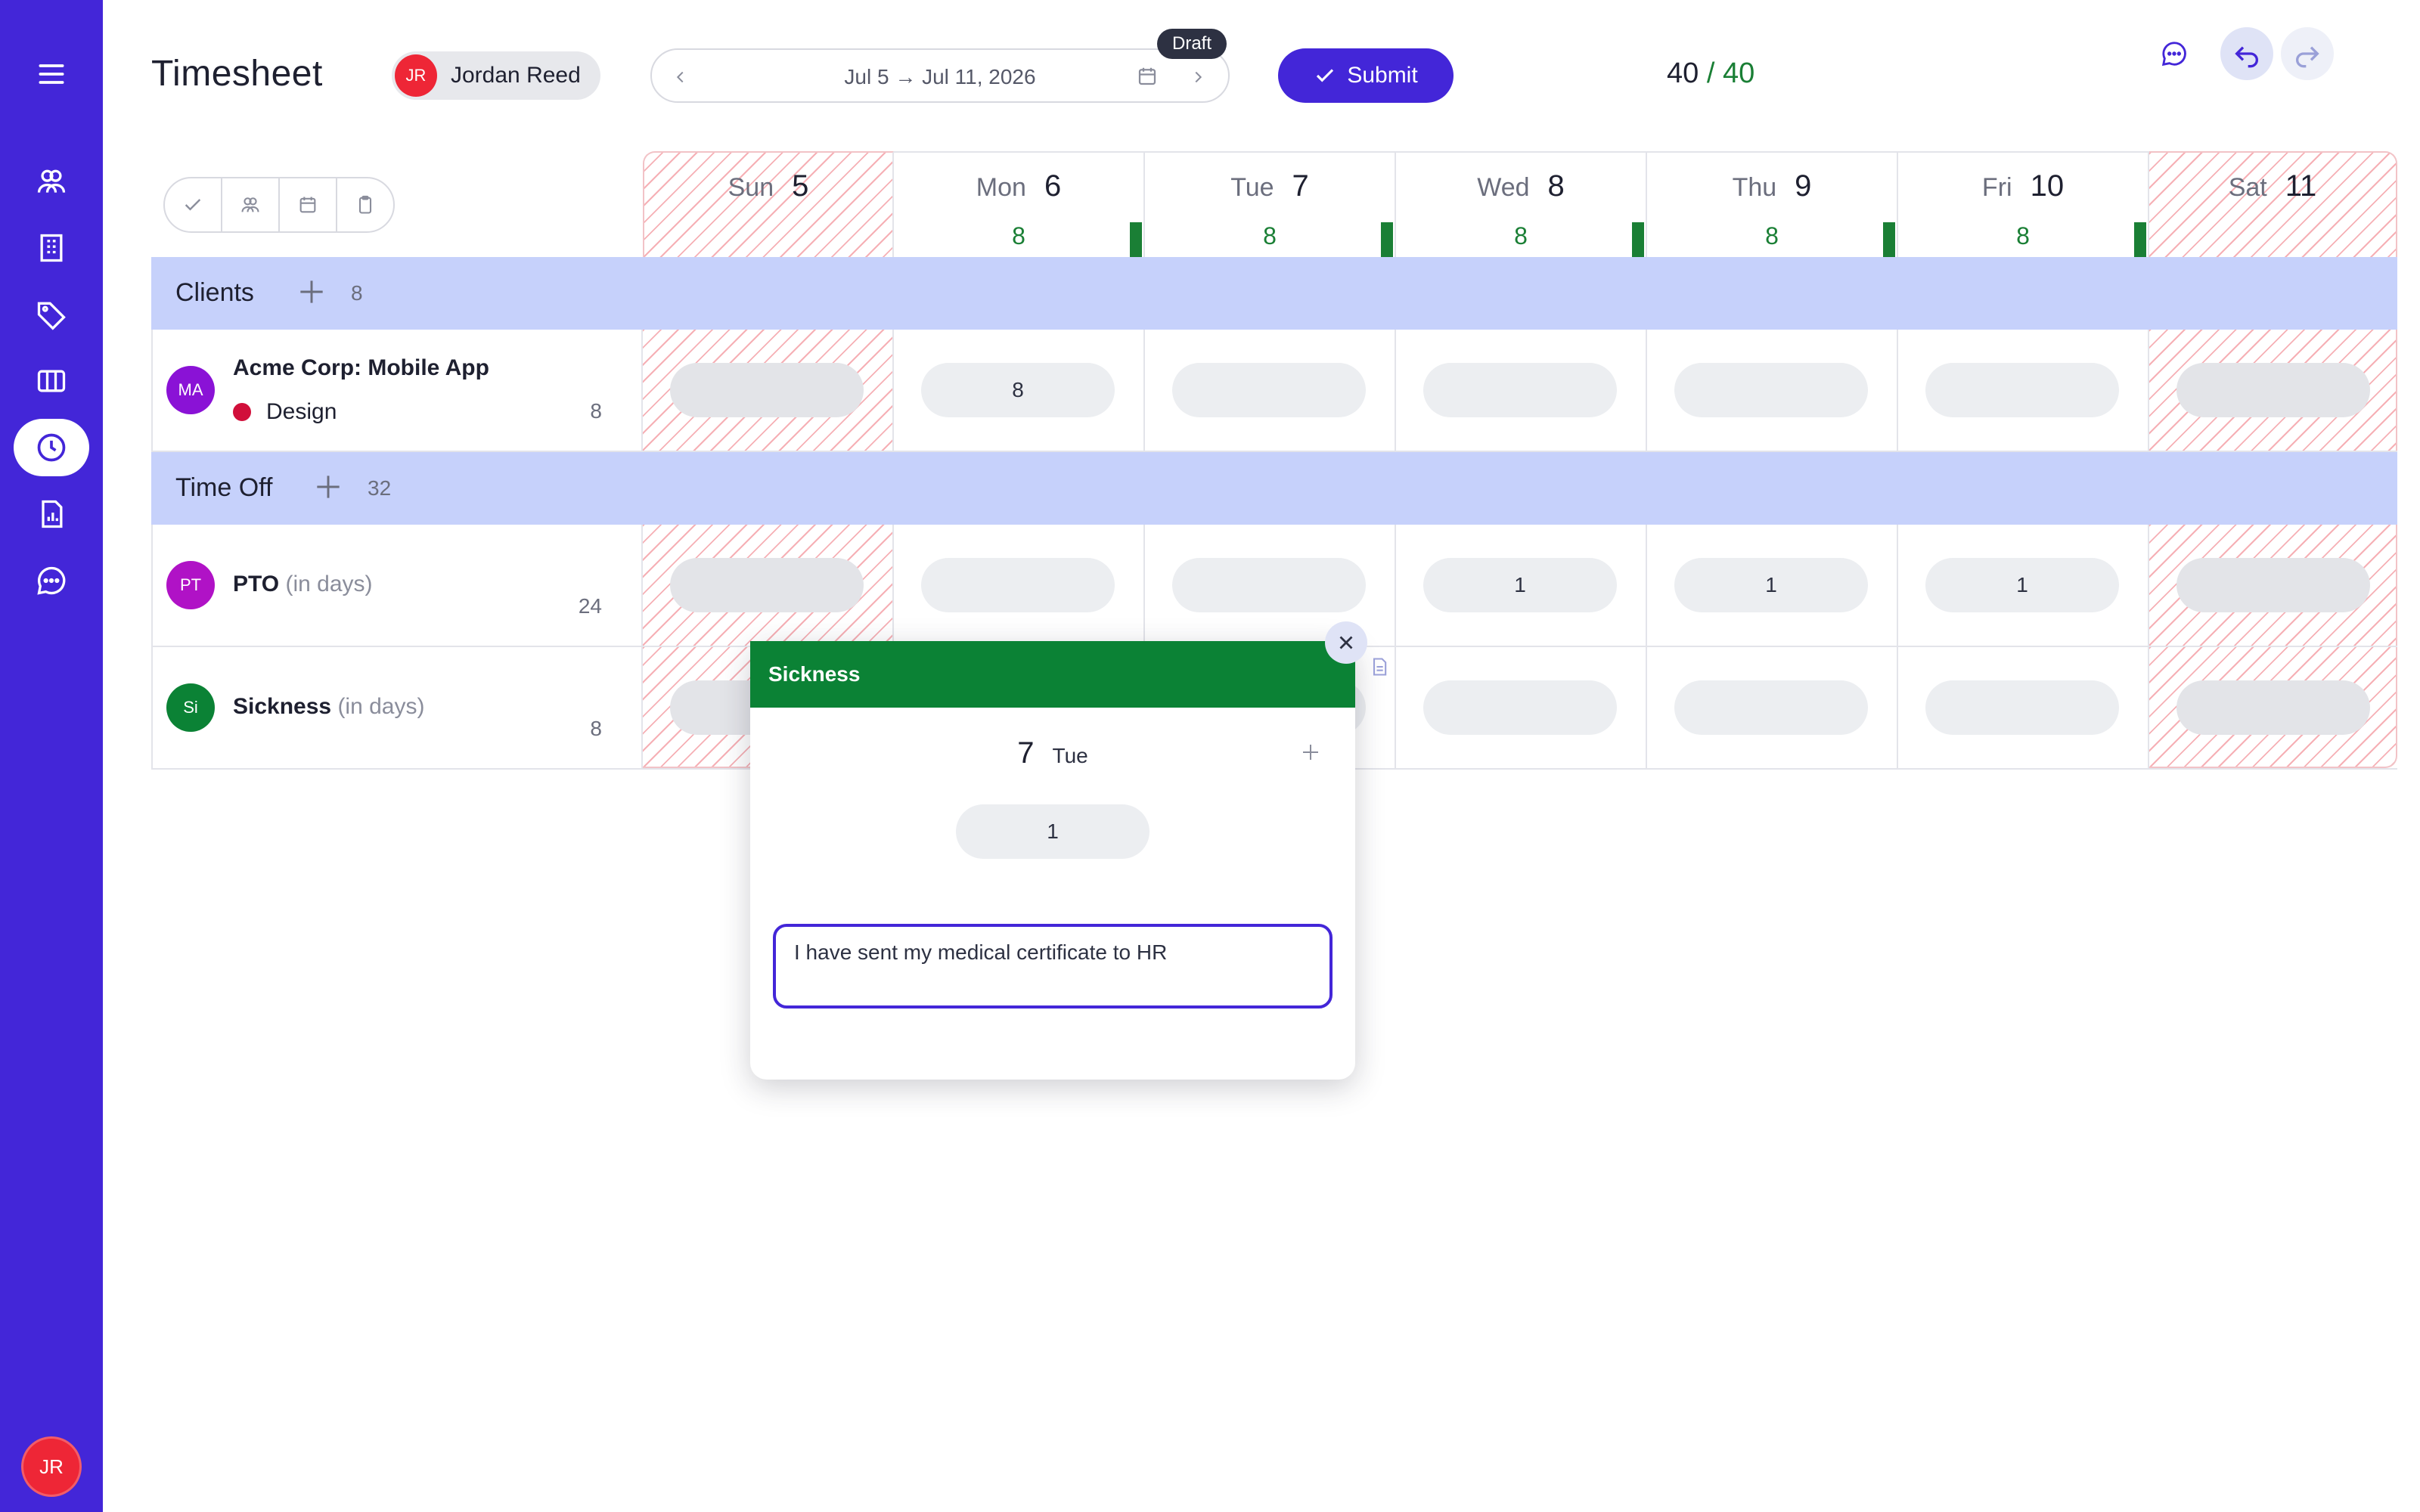 Image resolution: width=2420 pixels, height=1512 pixels. Describe the element at coordinates (237, 74) in the screenshot. I see `page-title: Timesheet` at that location.